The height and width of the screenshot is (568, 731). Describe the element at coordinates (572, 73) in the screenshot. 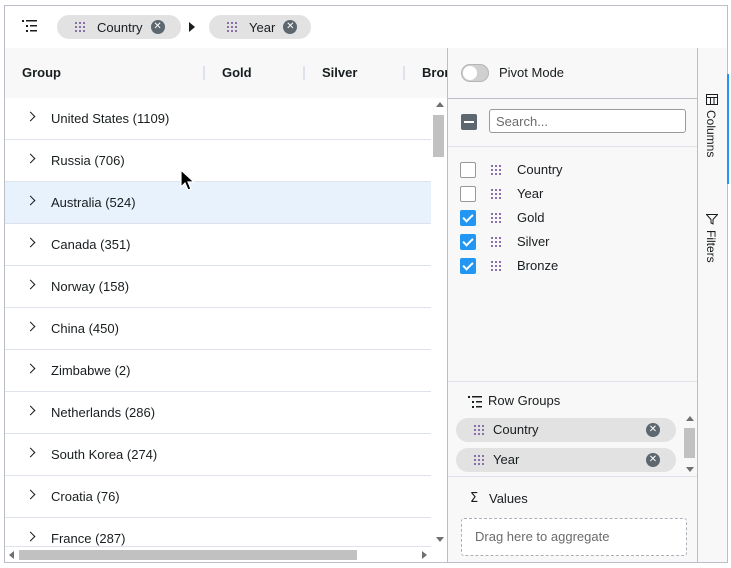

I see `pivot-mode-row: Pivot Mode` at that location.